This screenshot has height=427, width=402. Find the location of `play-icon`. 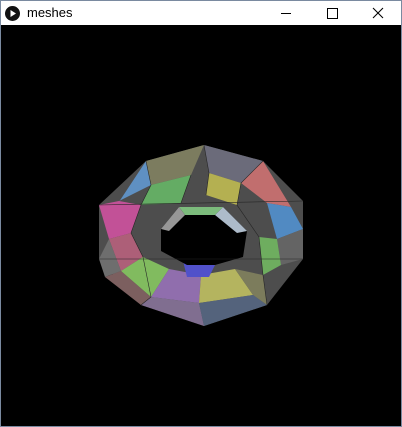

play-icon is located at coordinates (12, 13).